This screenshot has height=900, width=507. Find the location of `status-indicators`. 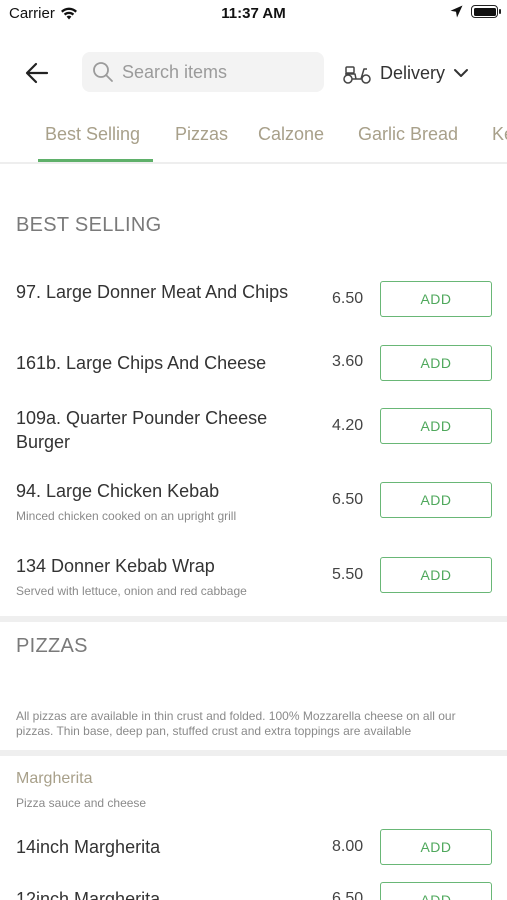

status-indicators is located at coordinates (475, 11).